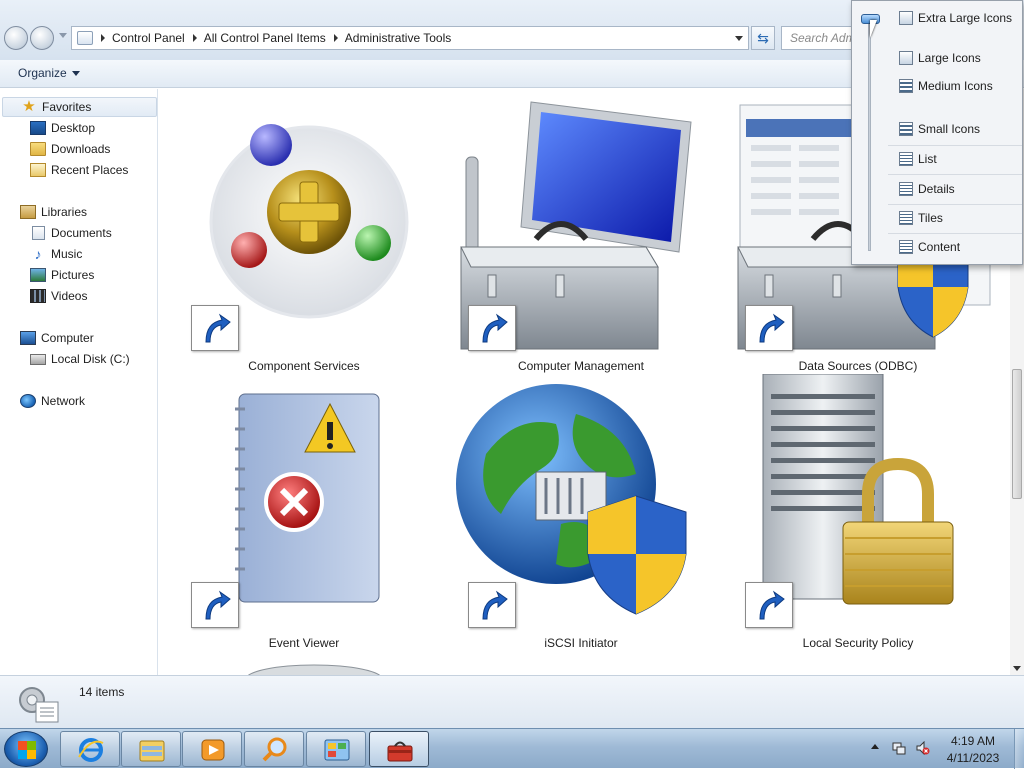 Image resolution: width=1024 pixels, height=769 pixels. I want to click on nav-favorites: ★ Favorites, so click(79, 107).